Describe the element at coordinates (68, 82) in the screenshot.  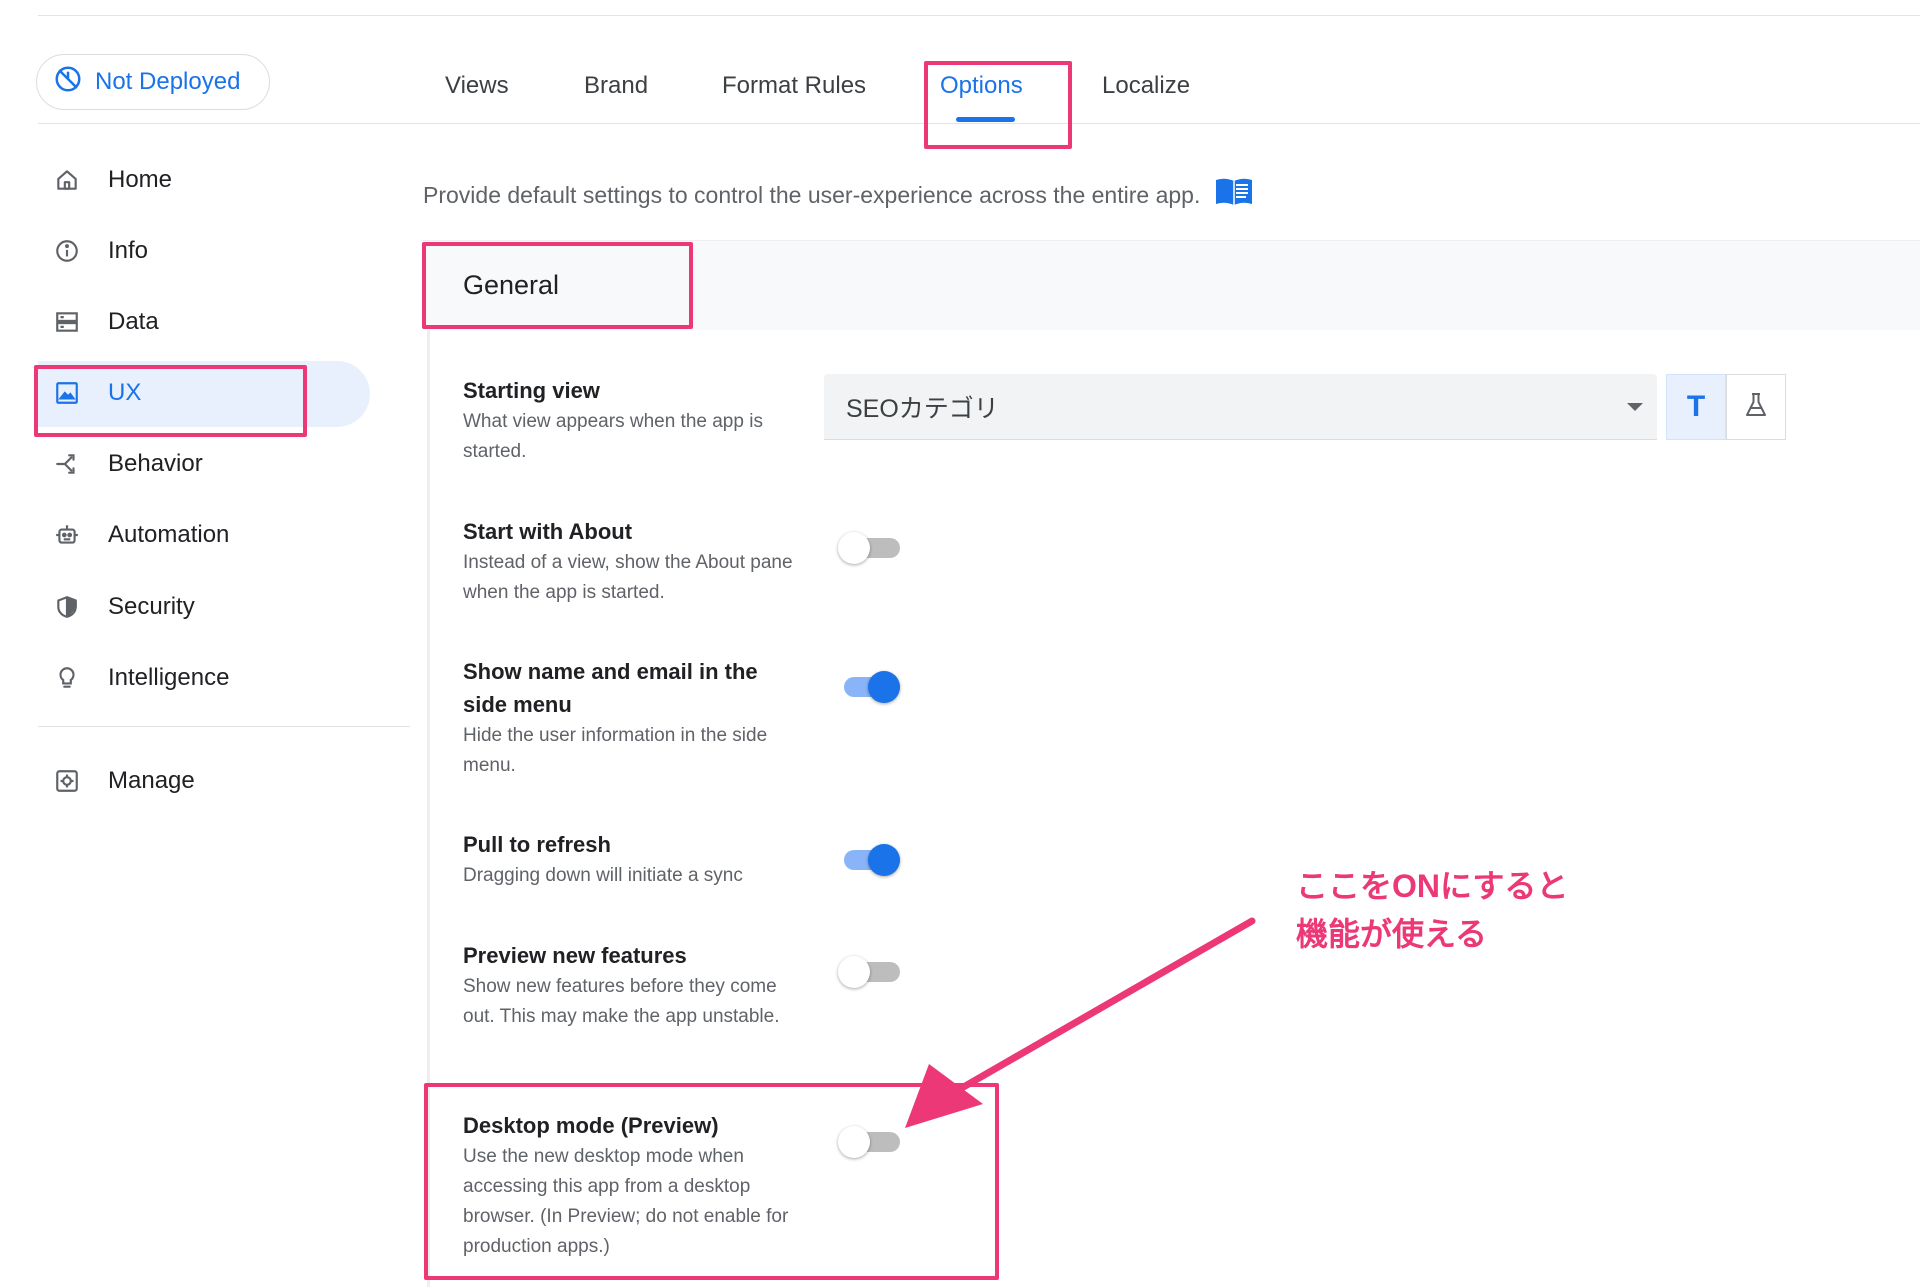
I see `not-deployed-icon` at that location.